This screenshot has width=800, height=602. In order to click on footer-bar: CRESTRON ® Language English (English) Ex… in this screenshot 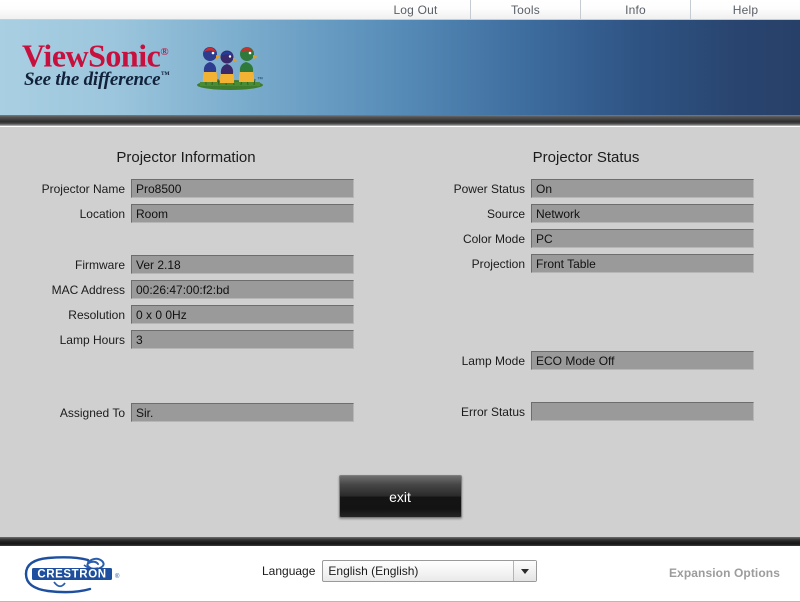, I will do `click(400, 574)`.